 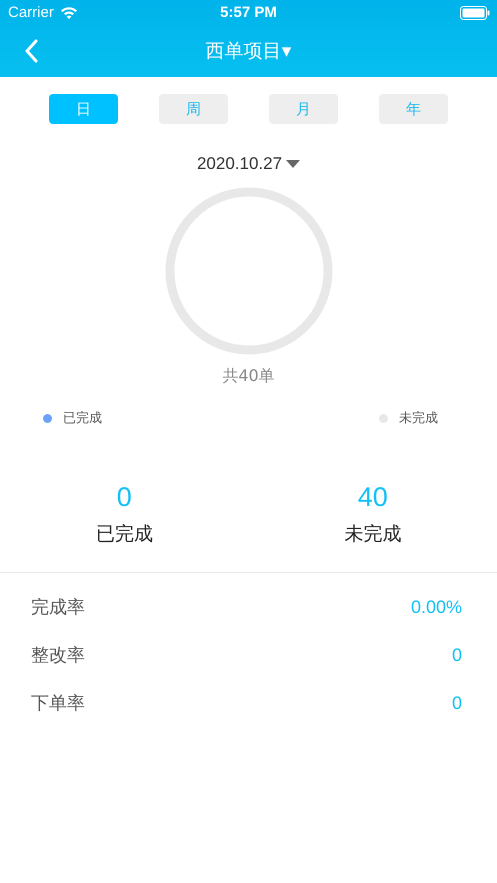 I want to click on rate-value: 0.00%, so click(x=436, y=607).